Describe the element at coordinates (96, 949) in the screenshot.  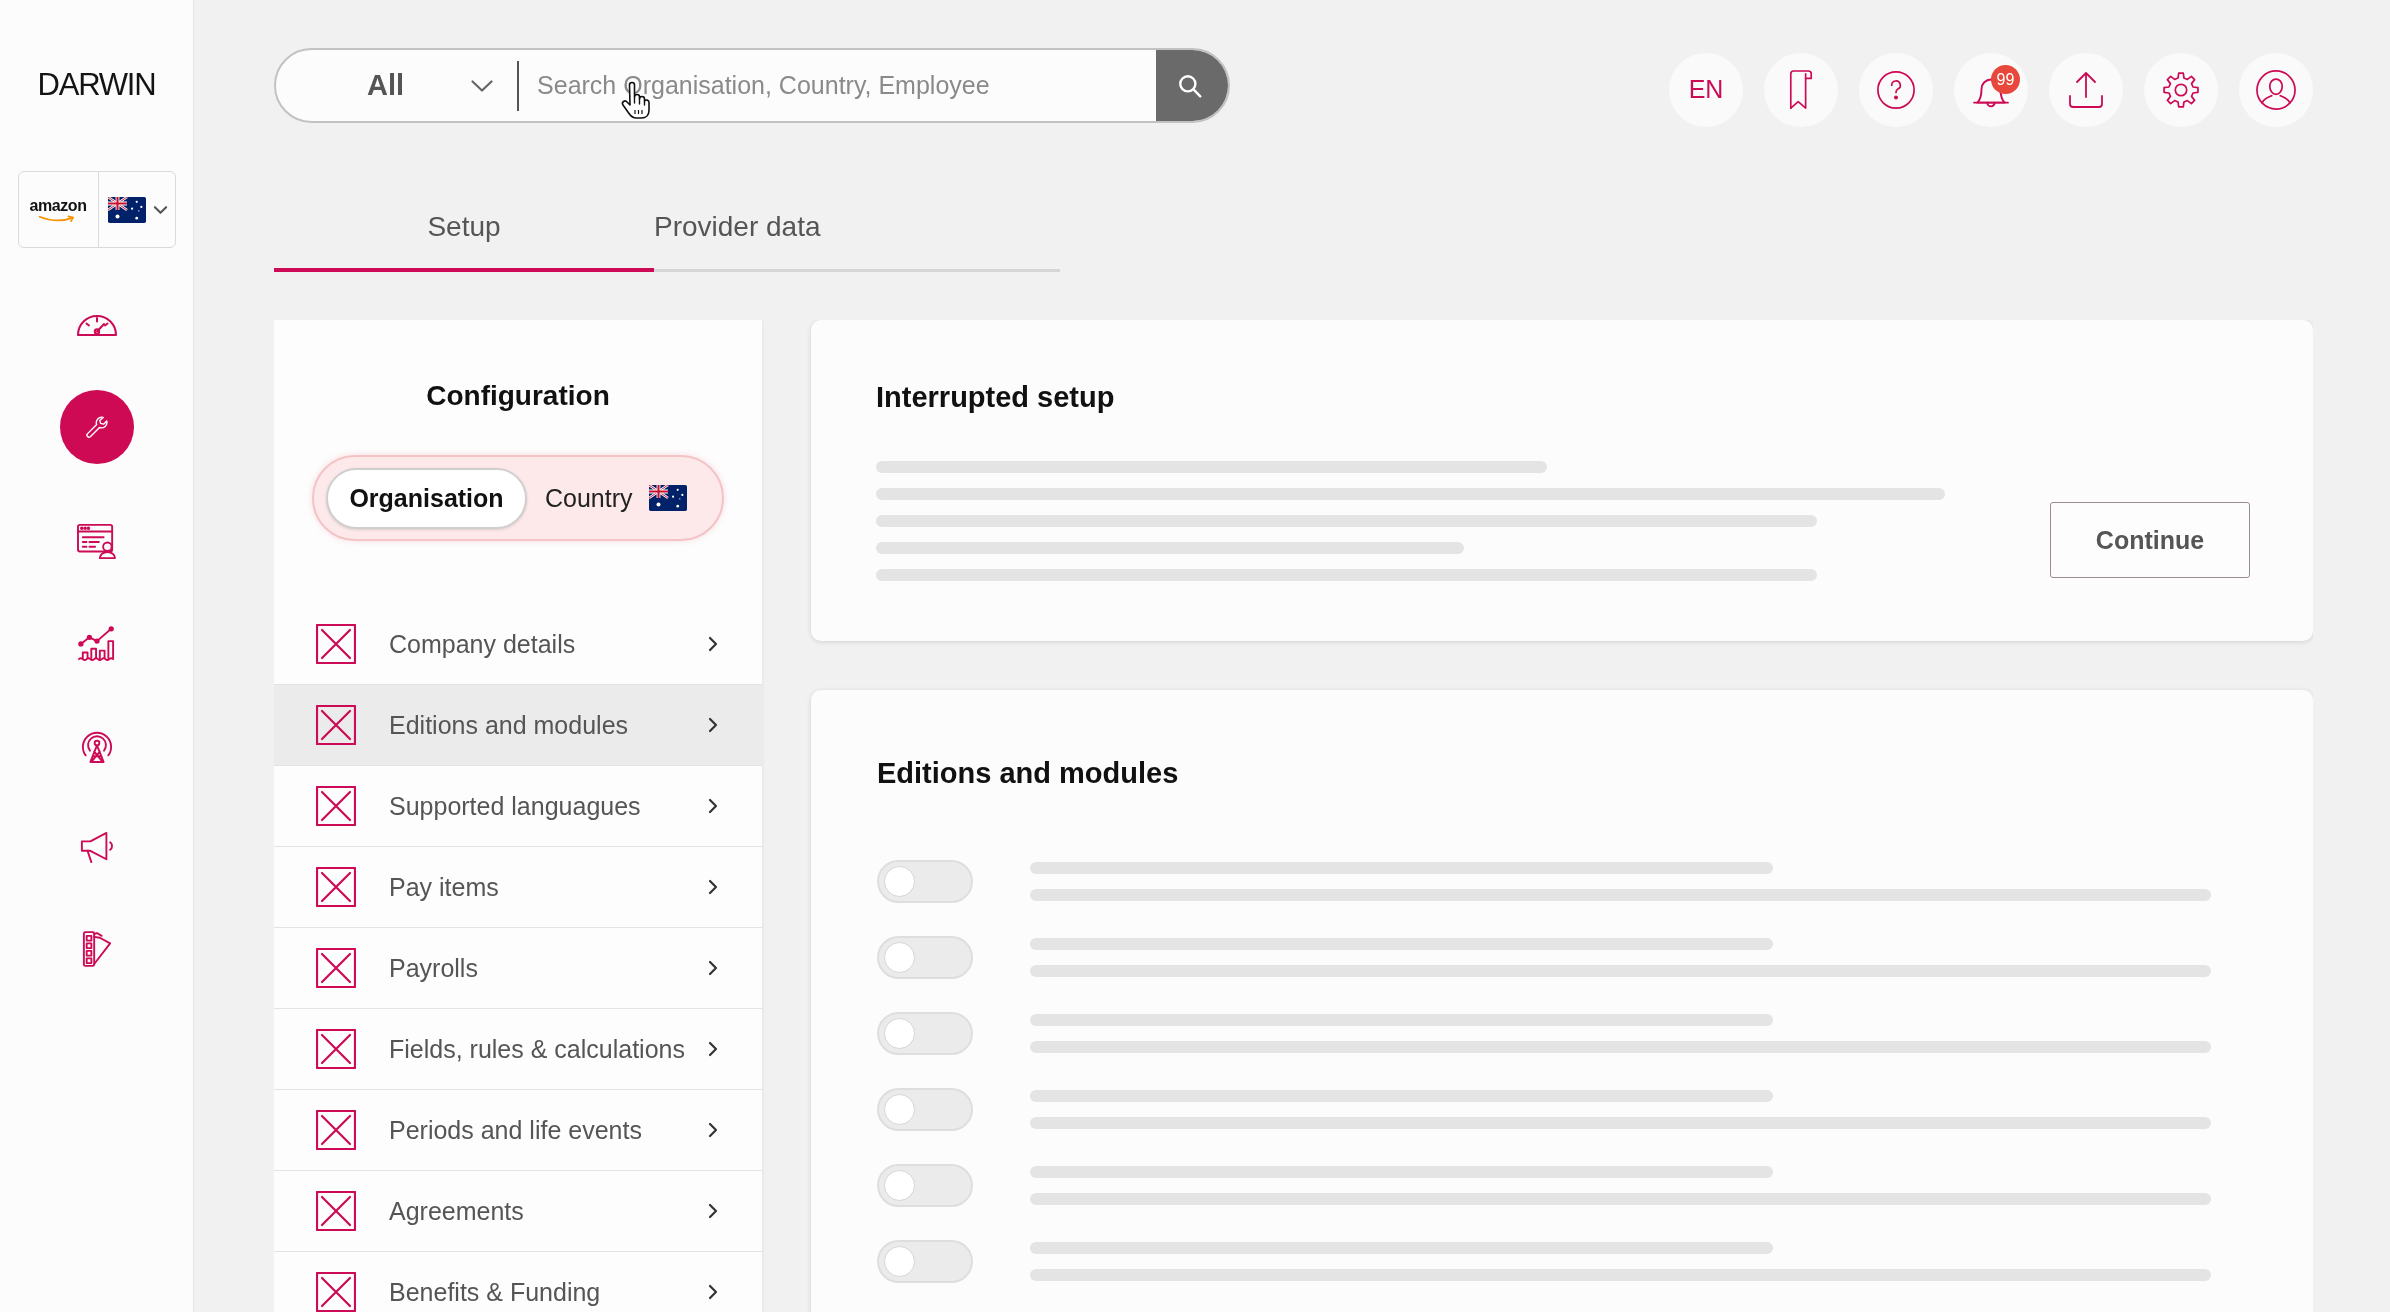
I see `swatch-fan-icon` at that location.